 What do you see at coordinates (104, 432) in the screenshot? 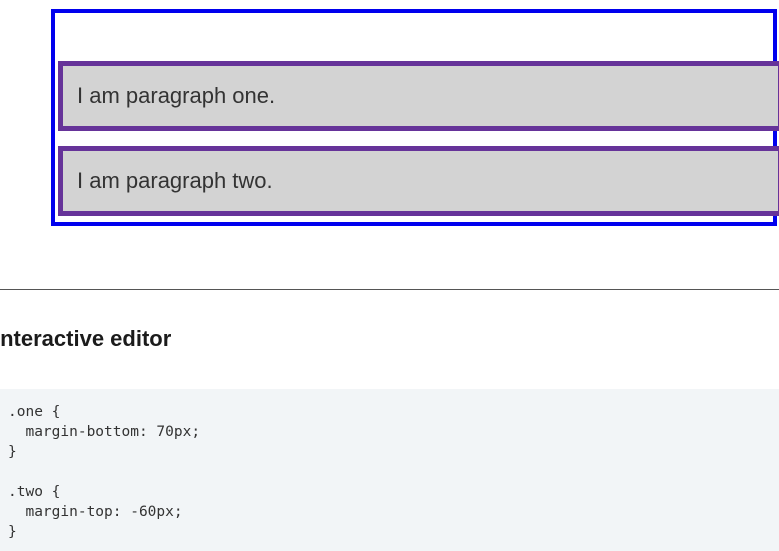
I see `code-line: margin-bottom: 70px;` at bounding box center [104, 432].